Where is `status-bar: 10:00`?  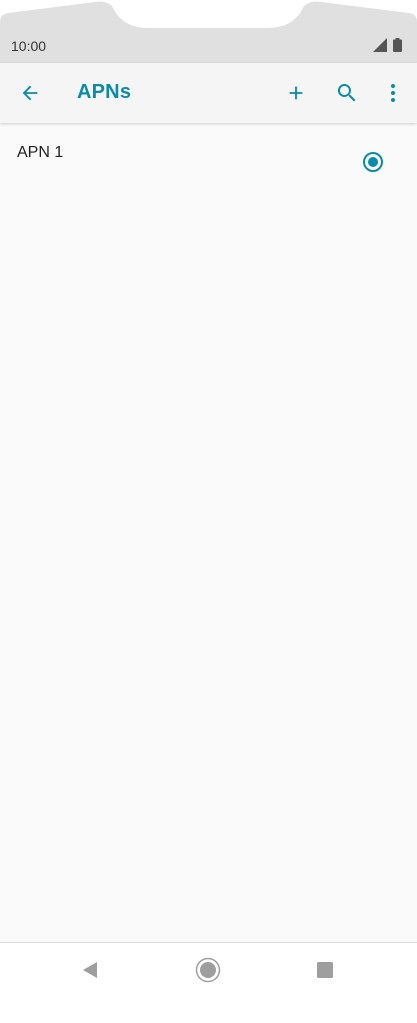
status-bar: 10:00 is located at coordinates (208, 31).